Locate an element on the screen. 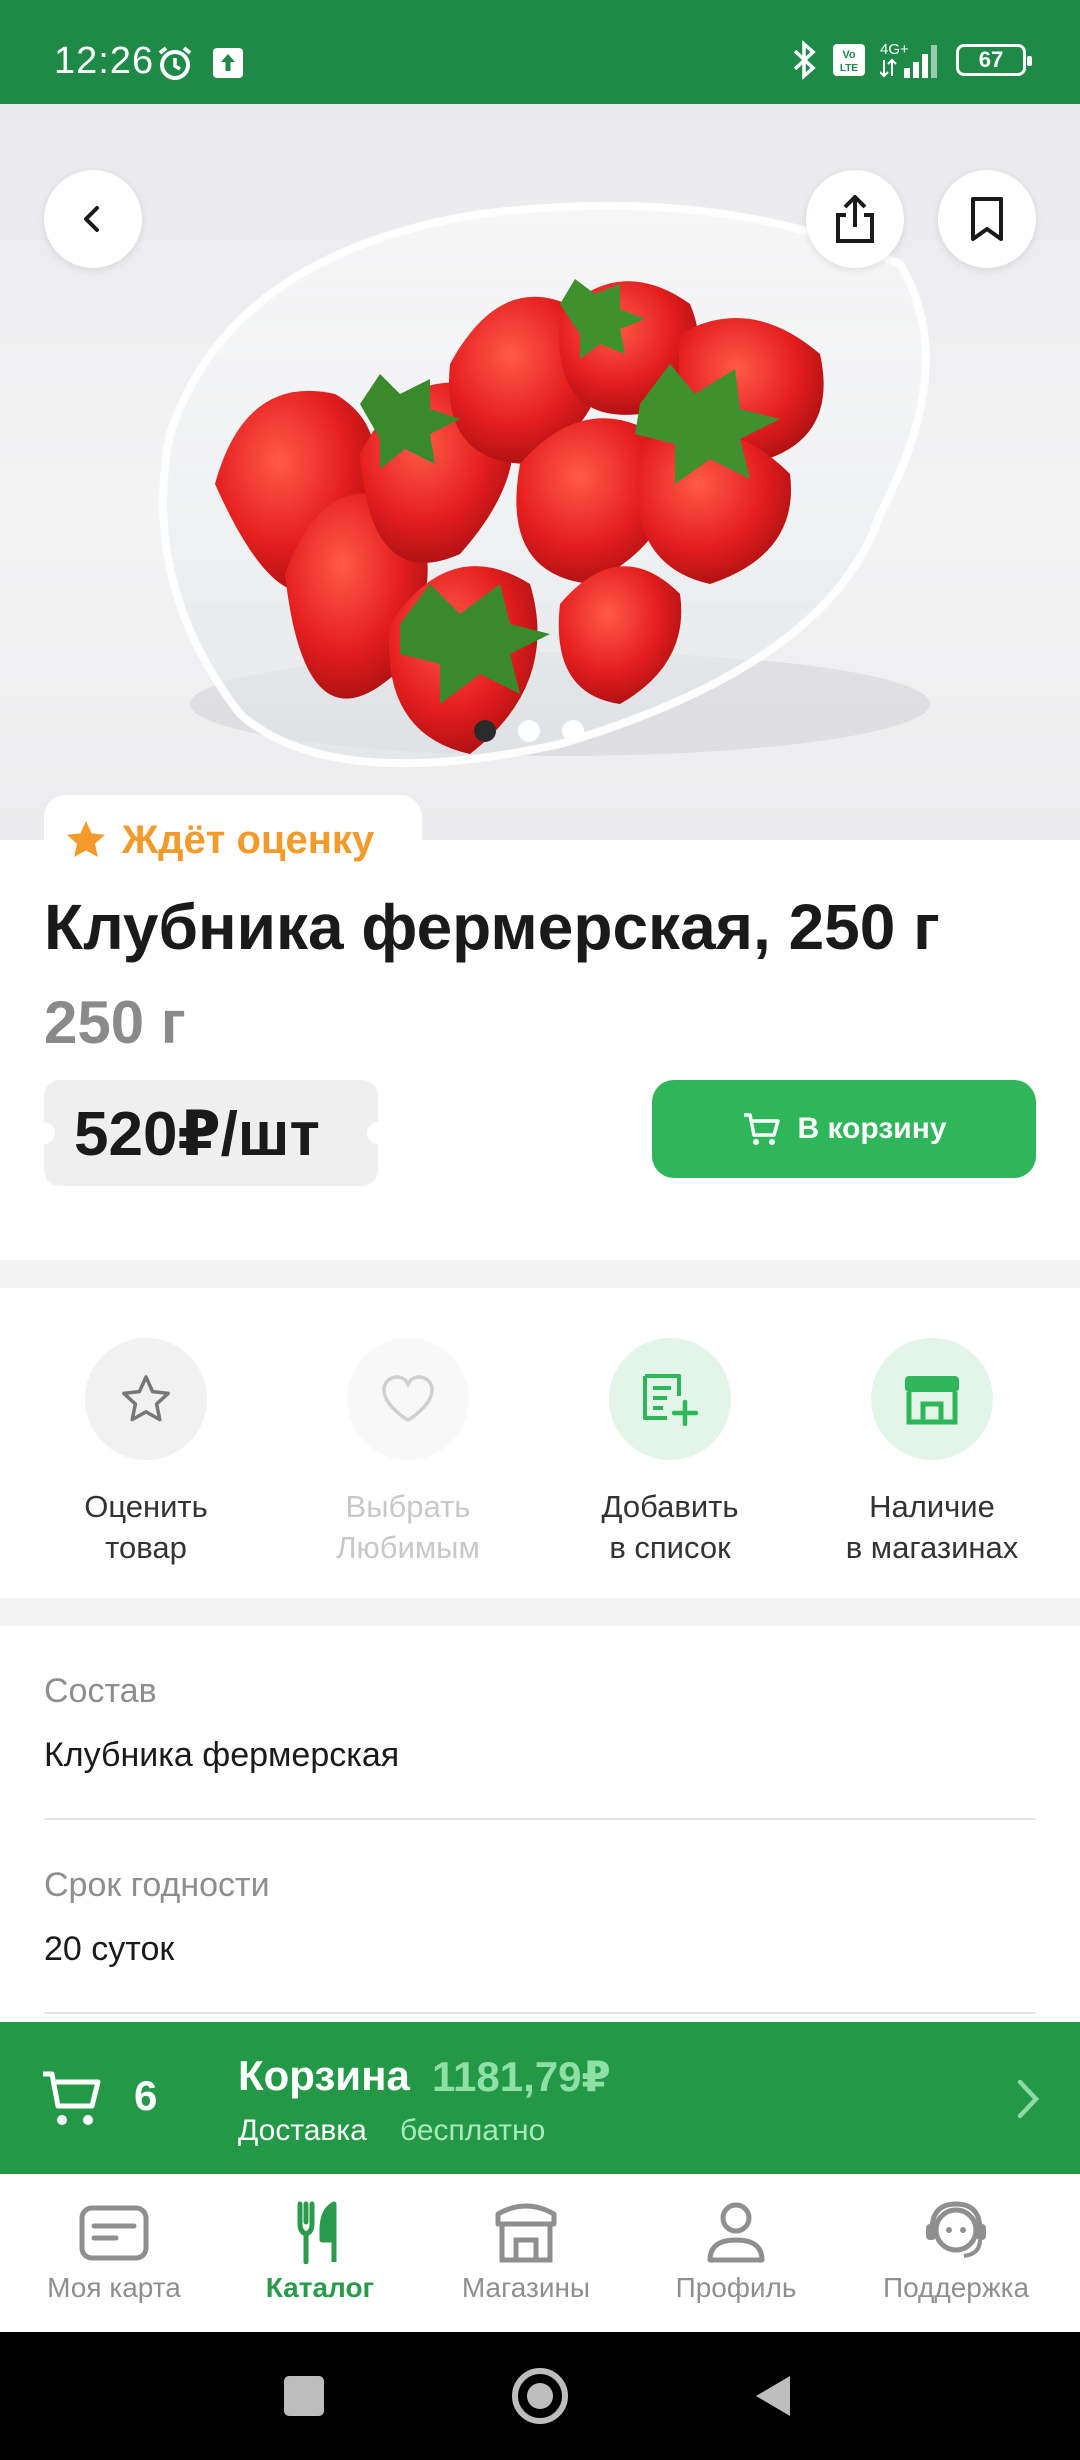 This screenshot has width=1080, height=2460. headset-icon is located at coordinates (956, 2229).